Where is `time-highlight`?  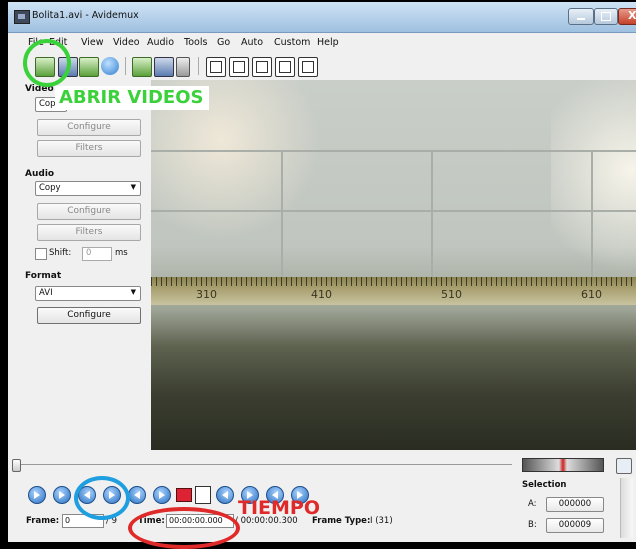
time-highlight is located at coordinates (184, 528).